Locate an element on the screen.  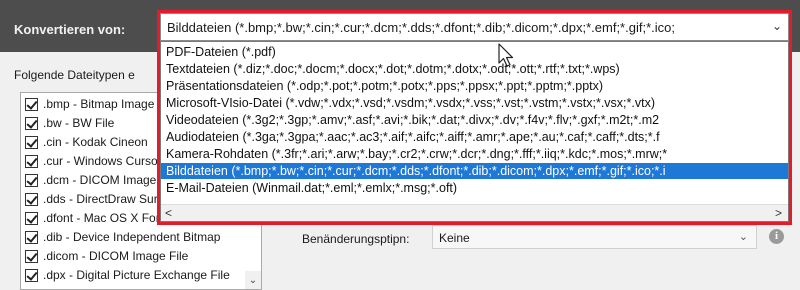
rename-option-select: Keine ⌄ is located at coordinates (594, 237).